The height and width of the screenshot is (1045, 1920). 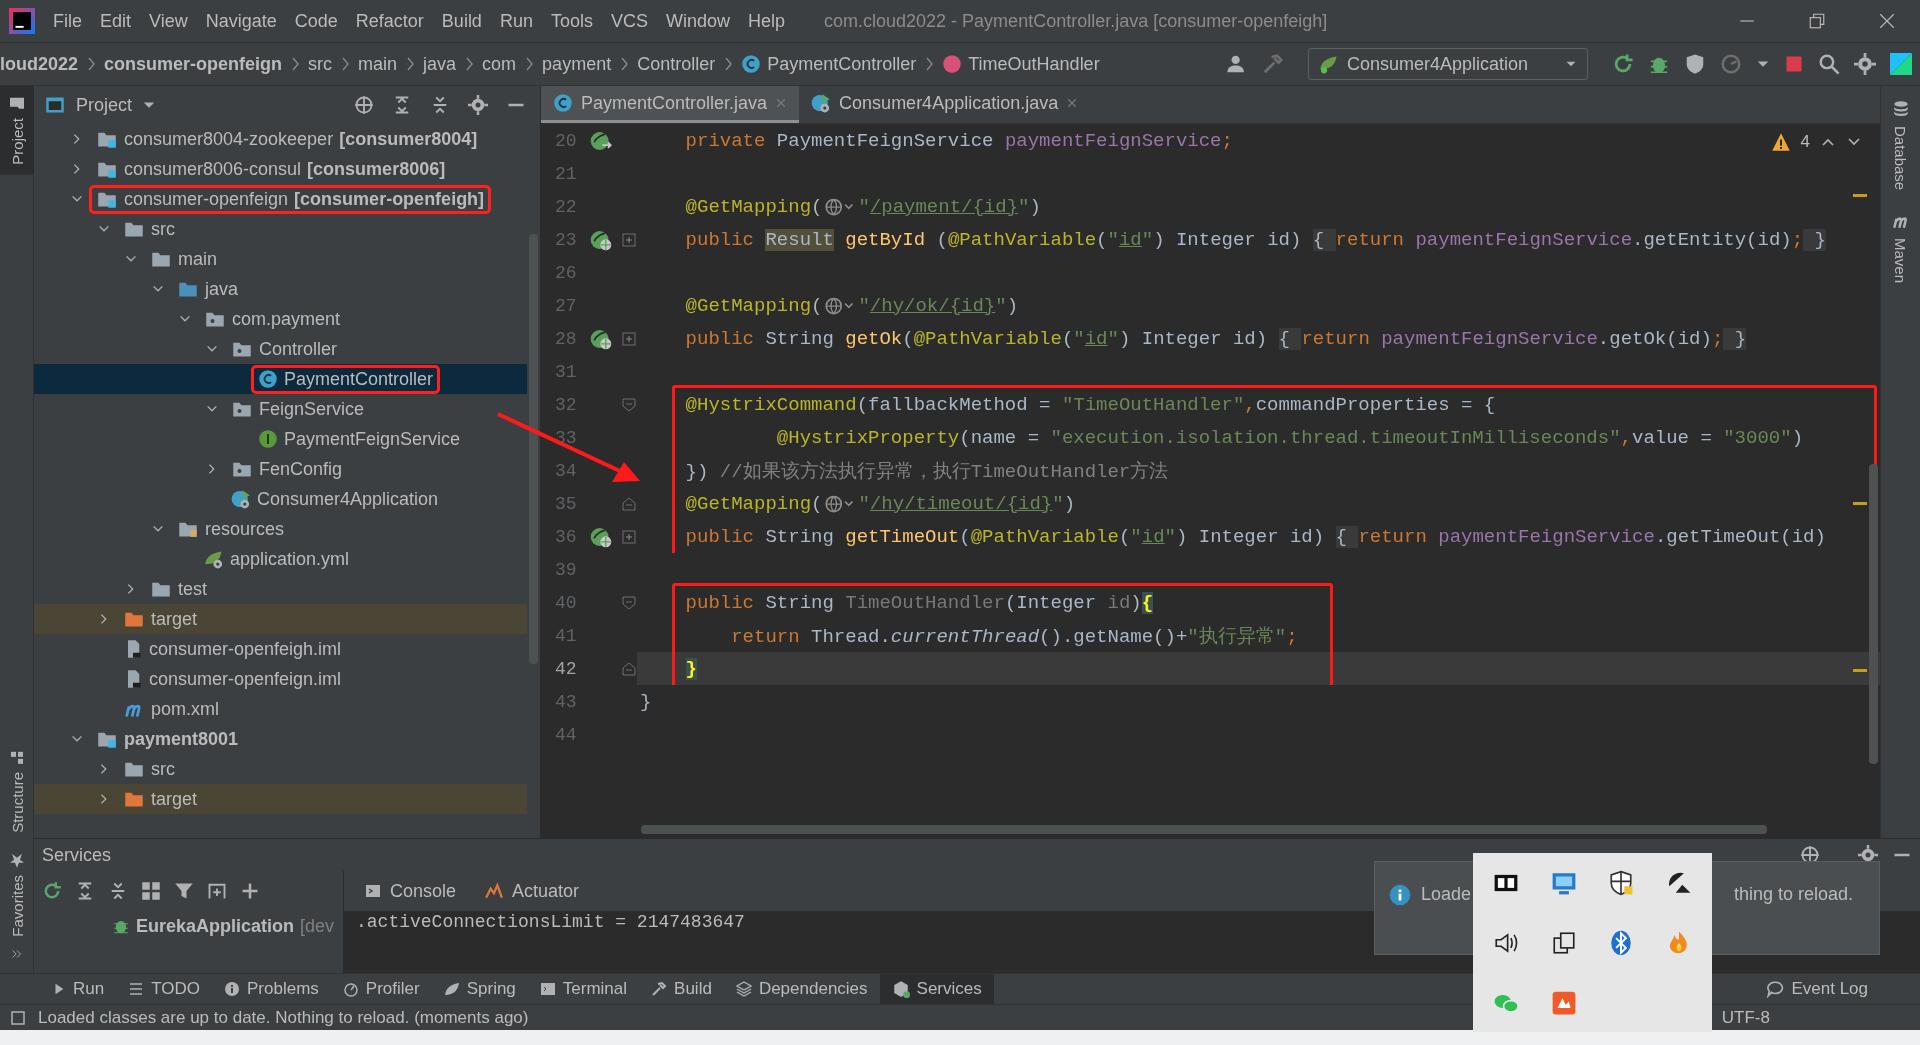 What do you see at coordinates (241, 21) in the screenshot?
I see `menu-item: Navigate` at bounding box center [241, 21].